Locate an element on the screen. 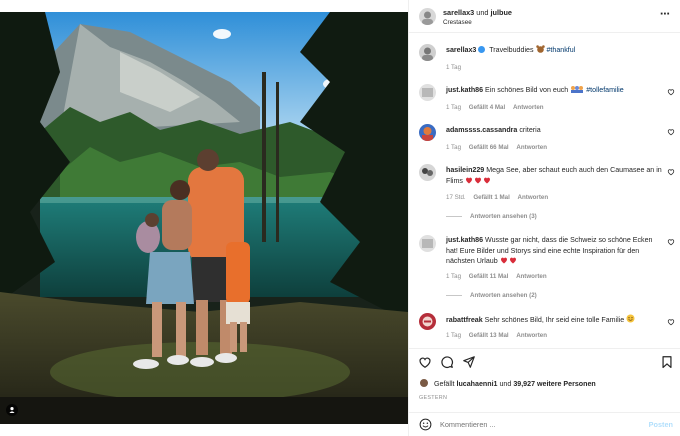  post-authors: sarellax3 und julbue is located at coordinates (477, 12).